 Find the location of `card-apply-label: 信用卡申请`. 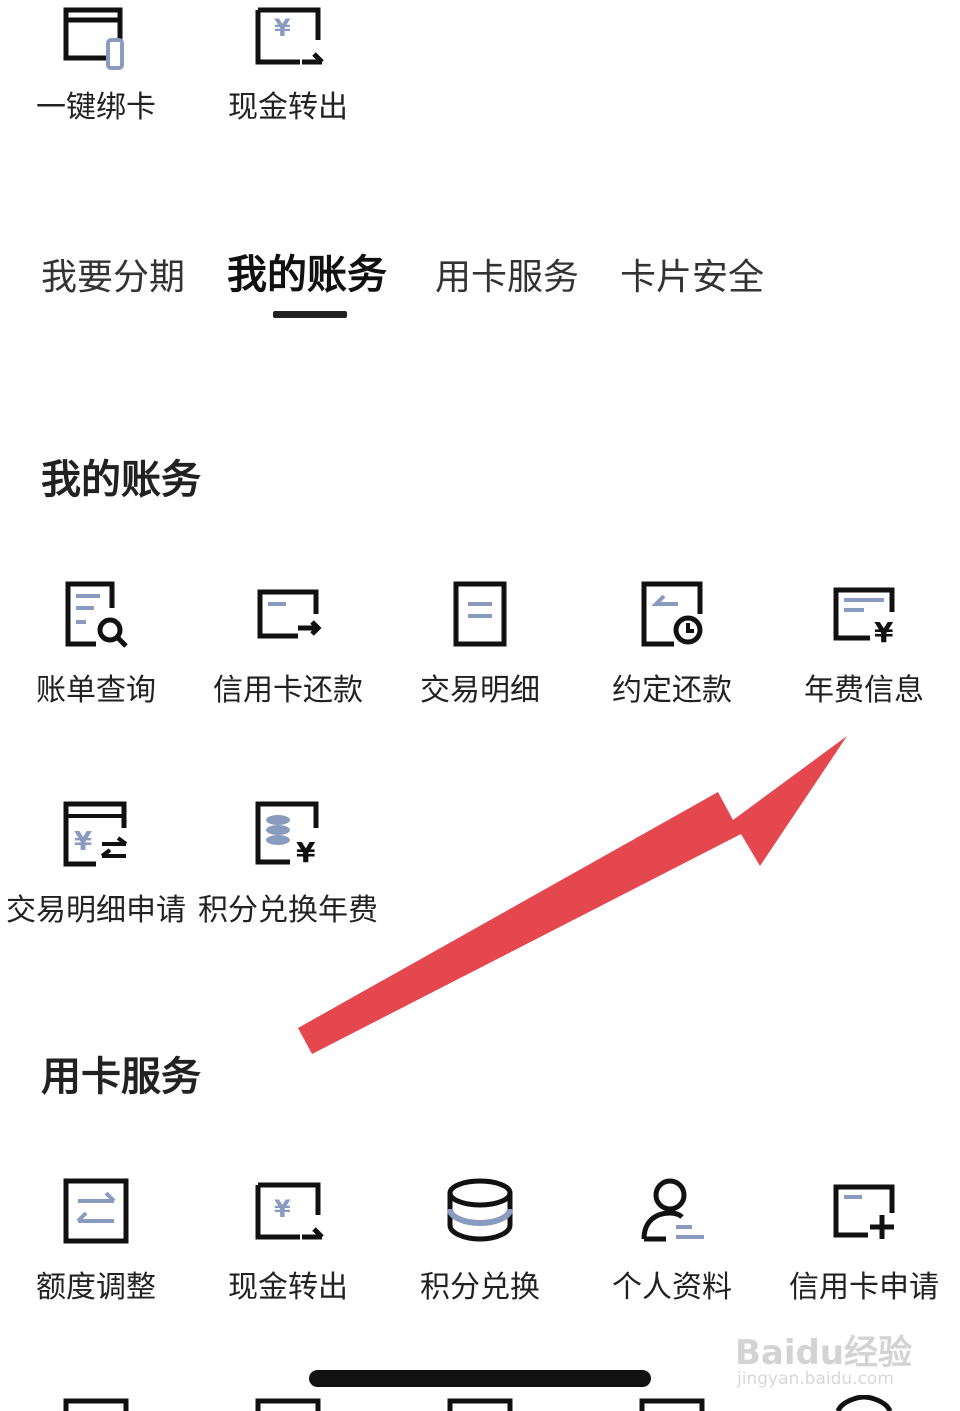

card-apply-label: 信用卡申请 is located at coordinates (864, 1287).